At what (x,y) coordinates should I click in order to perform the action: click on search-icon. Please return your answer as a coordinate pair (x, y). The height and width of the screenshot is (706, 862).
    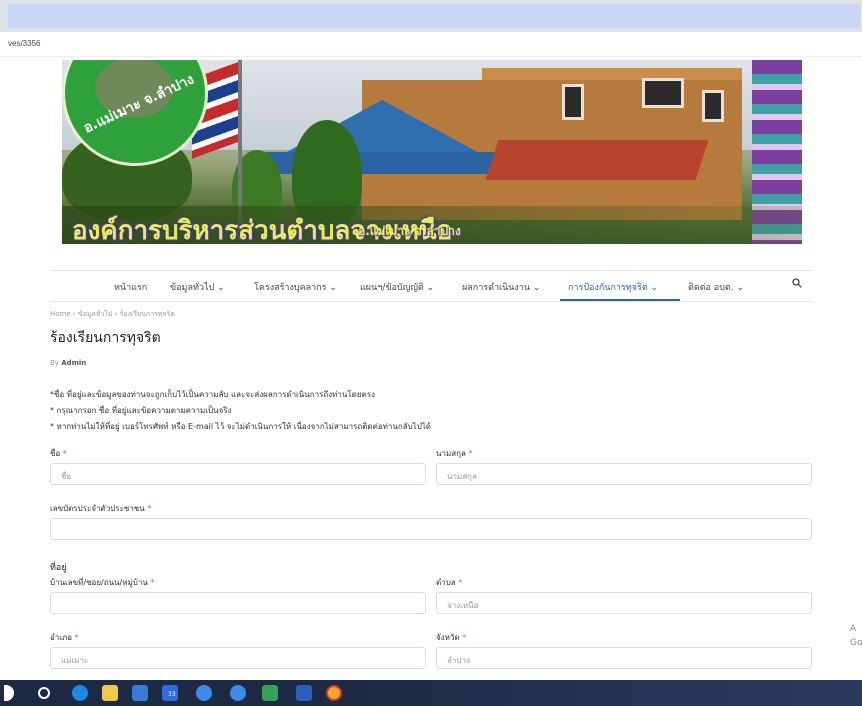
    Looking at the image, I should click on (797, 284).